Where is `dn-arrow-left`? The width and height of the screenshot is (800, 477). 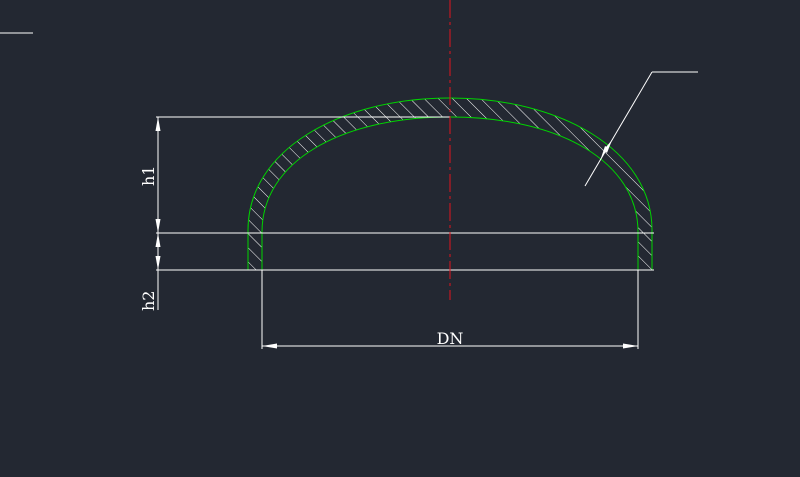 dn-arrow-left is located at coordinates (269, 346).